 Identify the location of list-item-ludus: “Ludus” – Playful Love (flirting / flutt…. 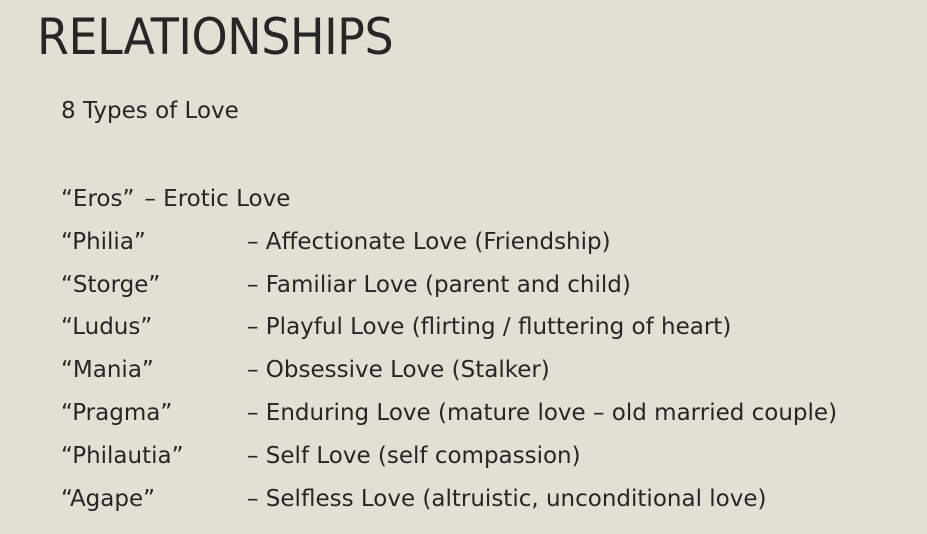
(396, 332).